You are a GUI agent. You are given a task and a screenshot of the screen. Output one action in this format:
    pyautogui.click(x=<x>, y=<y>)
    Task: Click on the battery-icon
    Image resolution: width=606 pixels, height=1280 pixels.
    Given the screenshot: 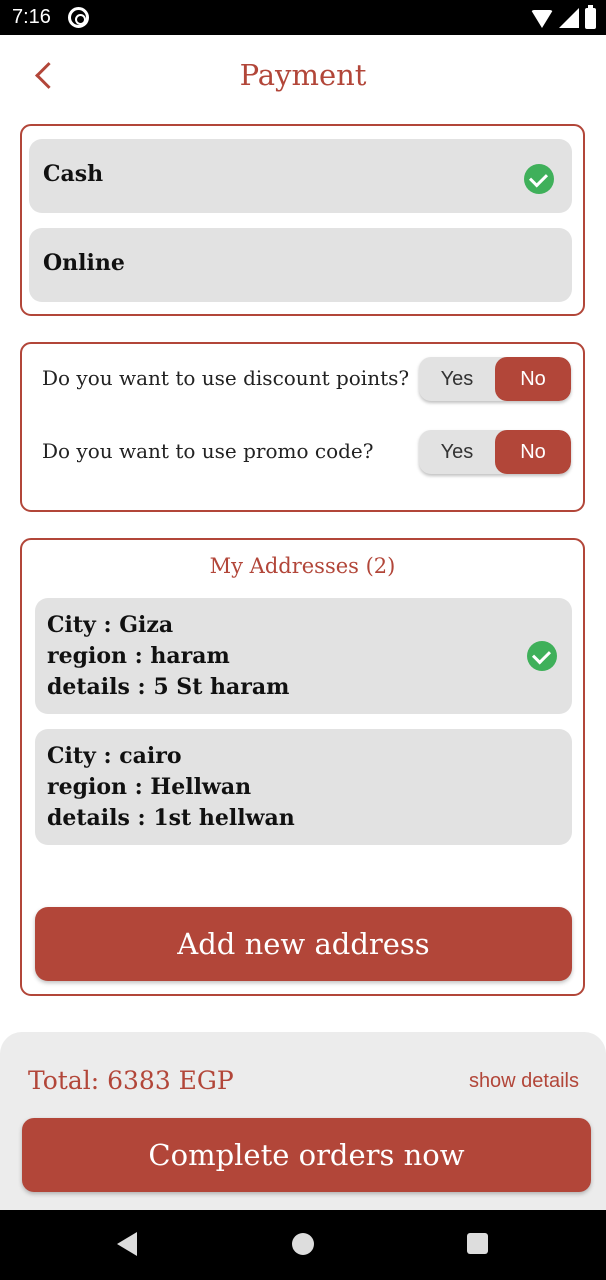 What is the action you would take?
    pyautogui.click(x=590, y=16)
    